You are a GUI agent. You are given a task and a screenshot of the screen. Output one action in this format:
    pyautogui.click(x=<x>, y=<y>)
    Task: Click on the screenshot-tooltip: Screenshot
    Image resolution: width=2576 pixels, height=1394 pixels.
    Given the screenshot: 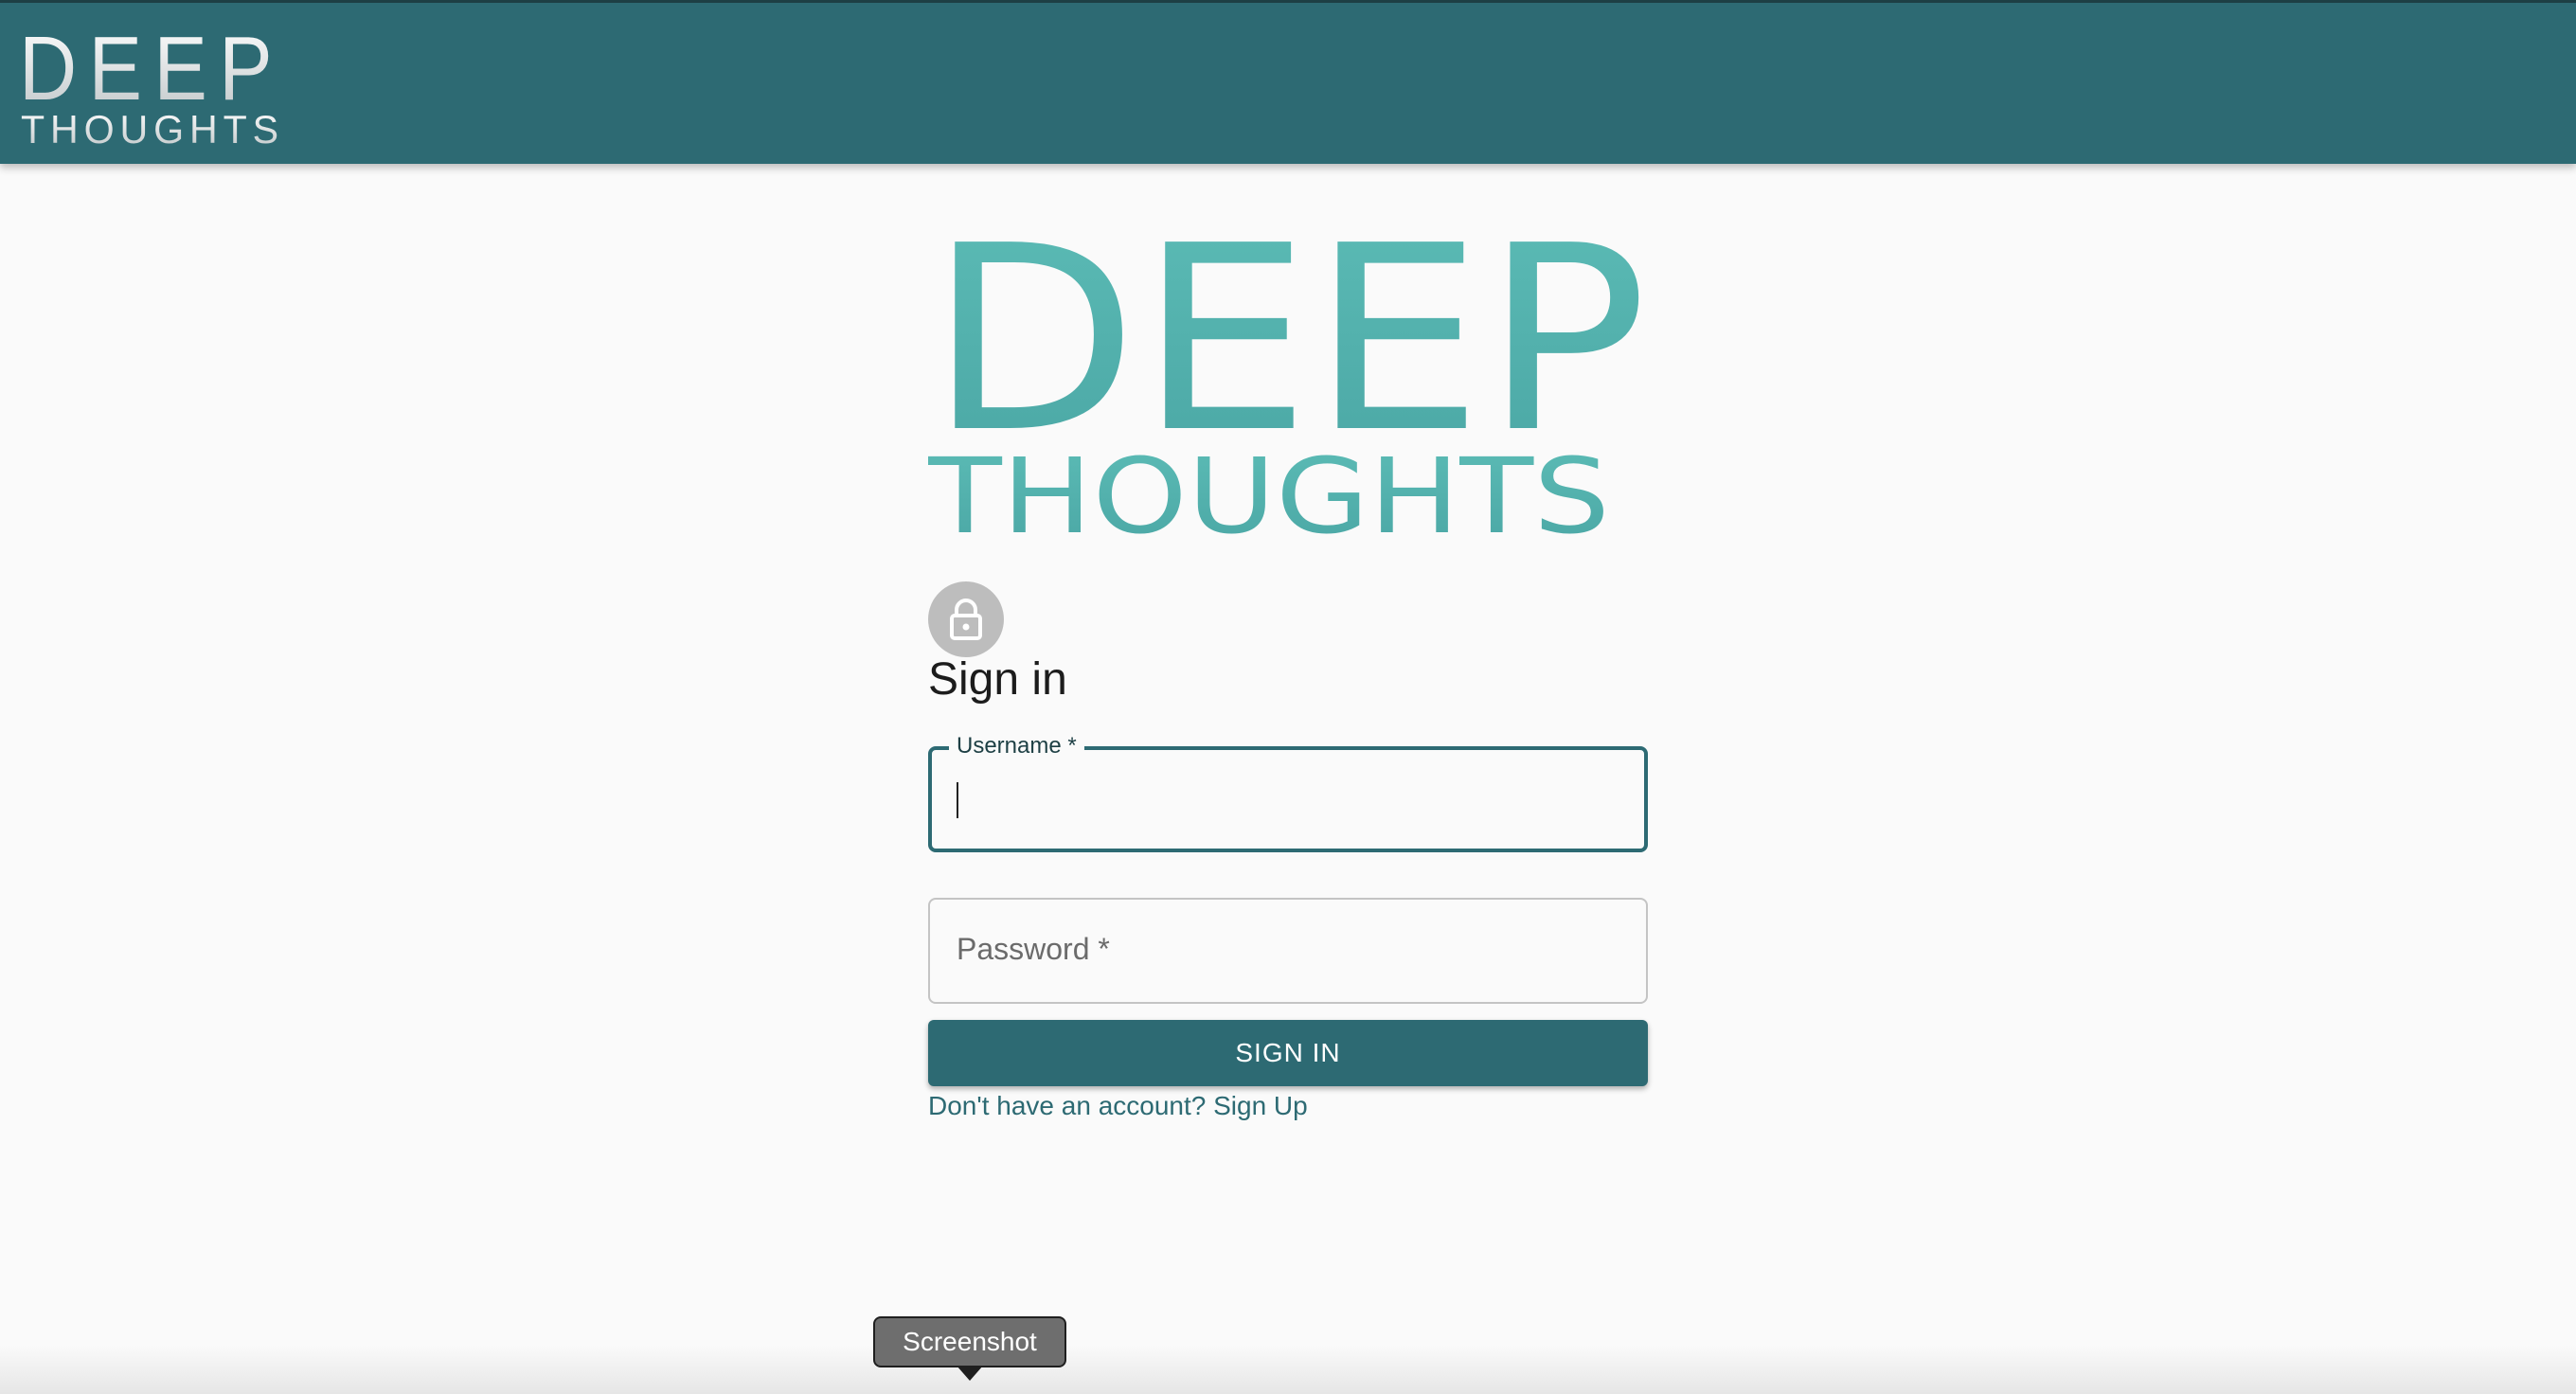 What is the action you would take?
    pyautogui.click(x=969, y=1341)
    